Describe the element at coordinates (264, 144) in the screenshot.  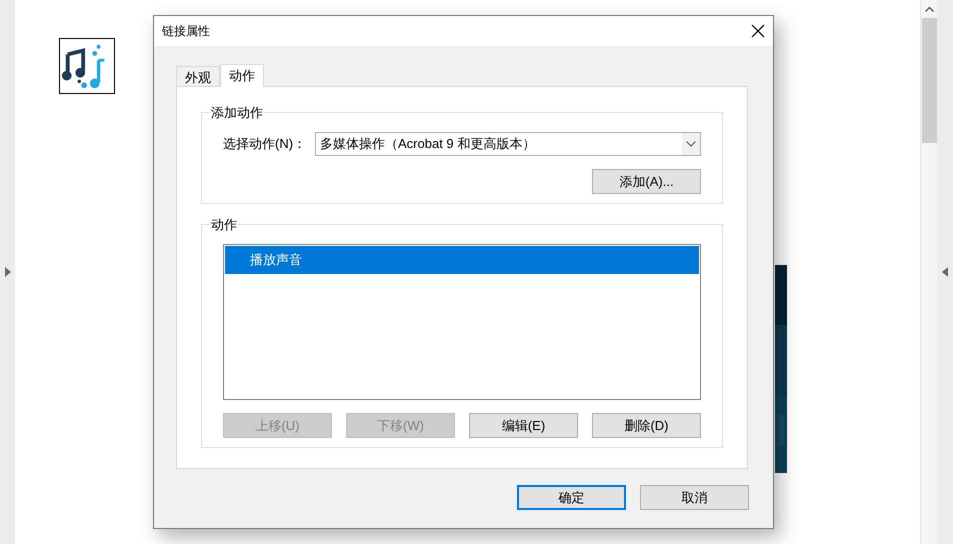
I see `field-label: 选择动作(N)：` at that location.